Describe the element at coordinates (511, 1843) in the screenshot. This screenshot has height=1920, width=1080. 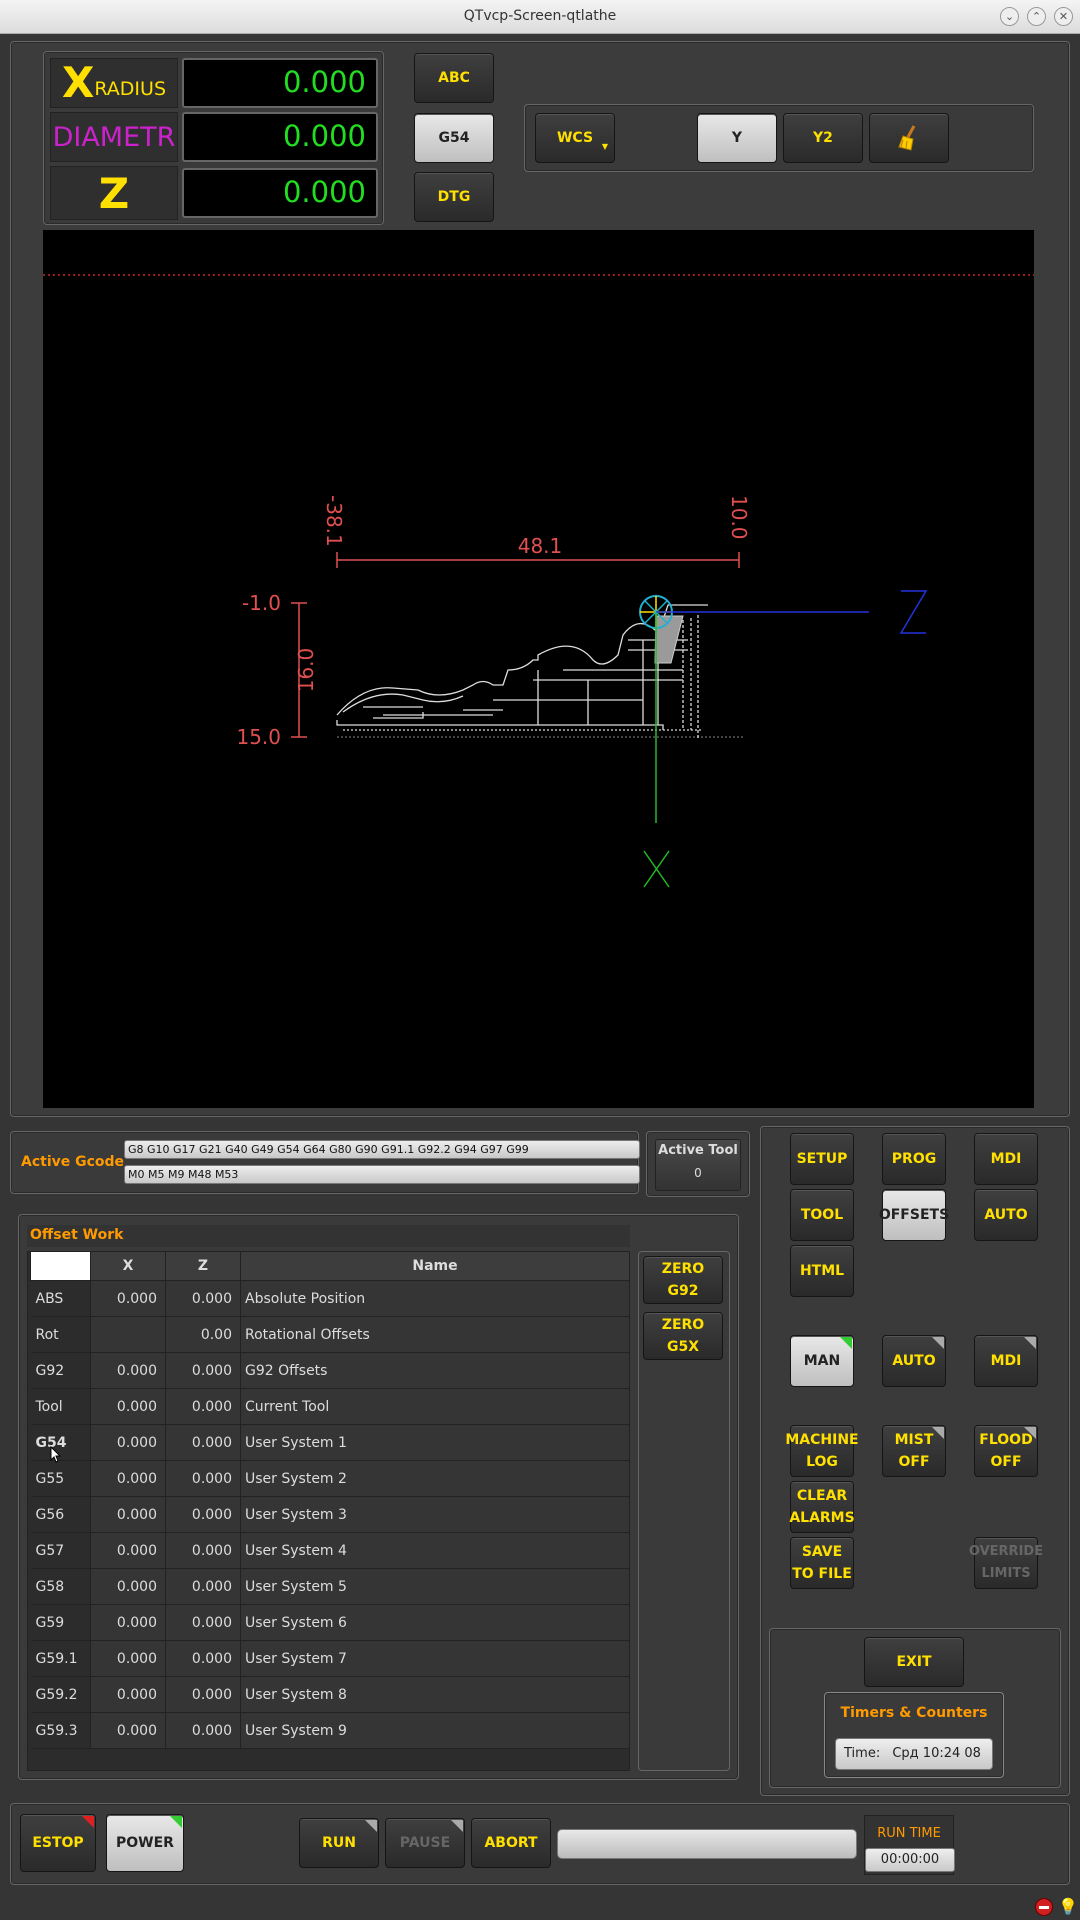
I see `abort-button: ABORT` at that location.